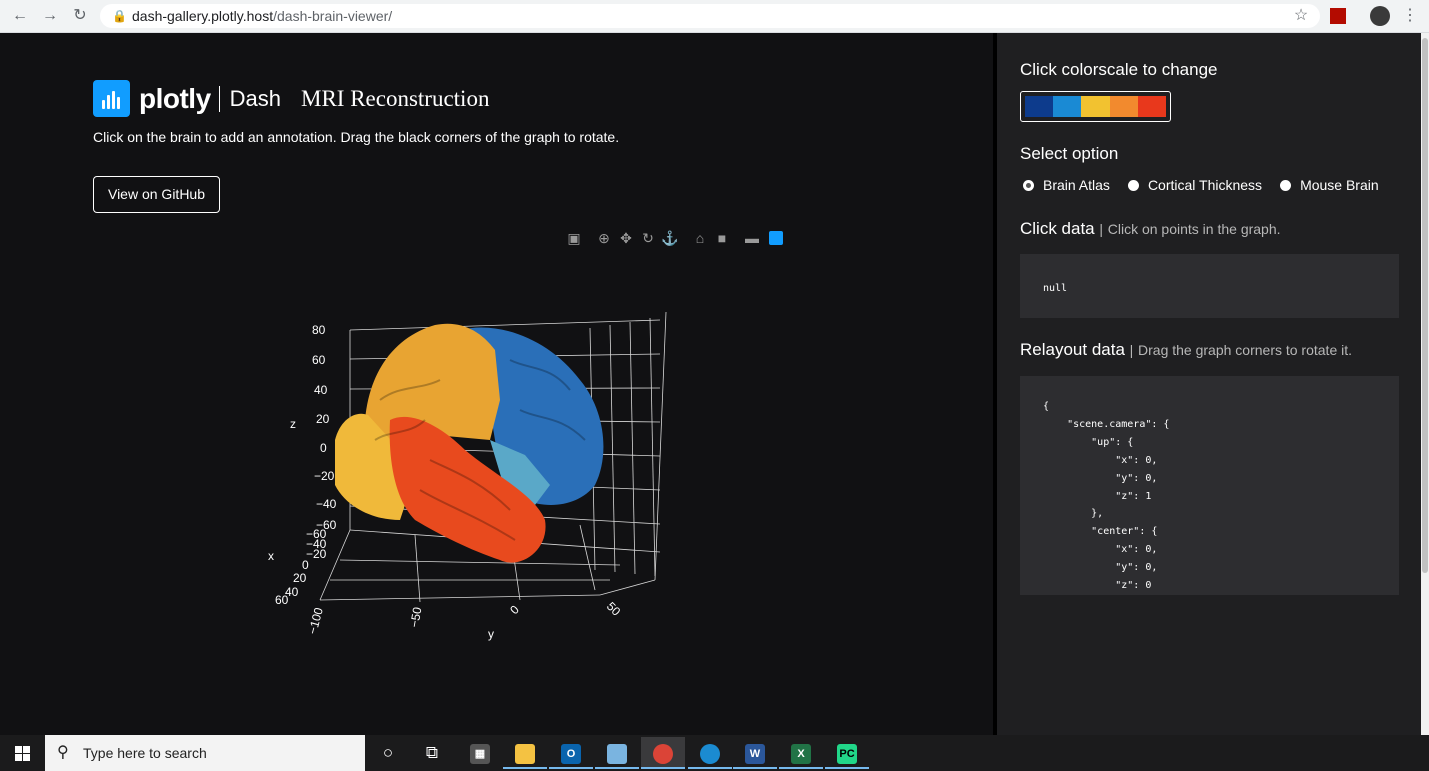 The width and height of the screenshot is (1429, 771). I want to click on zoom-icon: ⊕, so click(604, 238).